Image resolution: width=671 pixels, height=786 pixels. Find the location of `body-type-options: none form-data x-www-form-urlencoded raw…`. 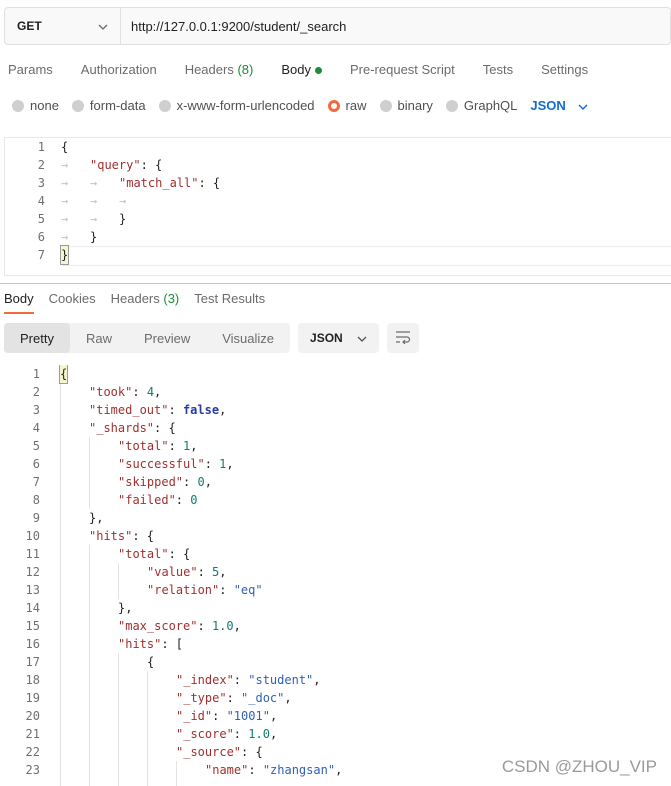

body-type-options: none form-data x-www-form-urlencoded raw… is located at coordinates (300, 105).